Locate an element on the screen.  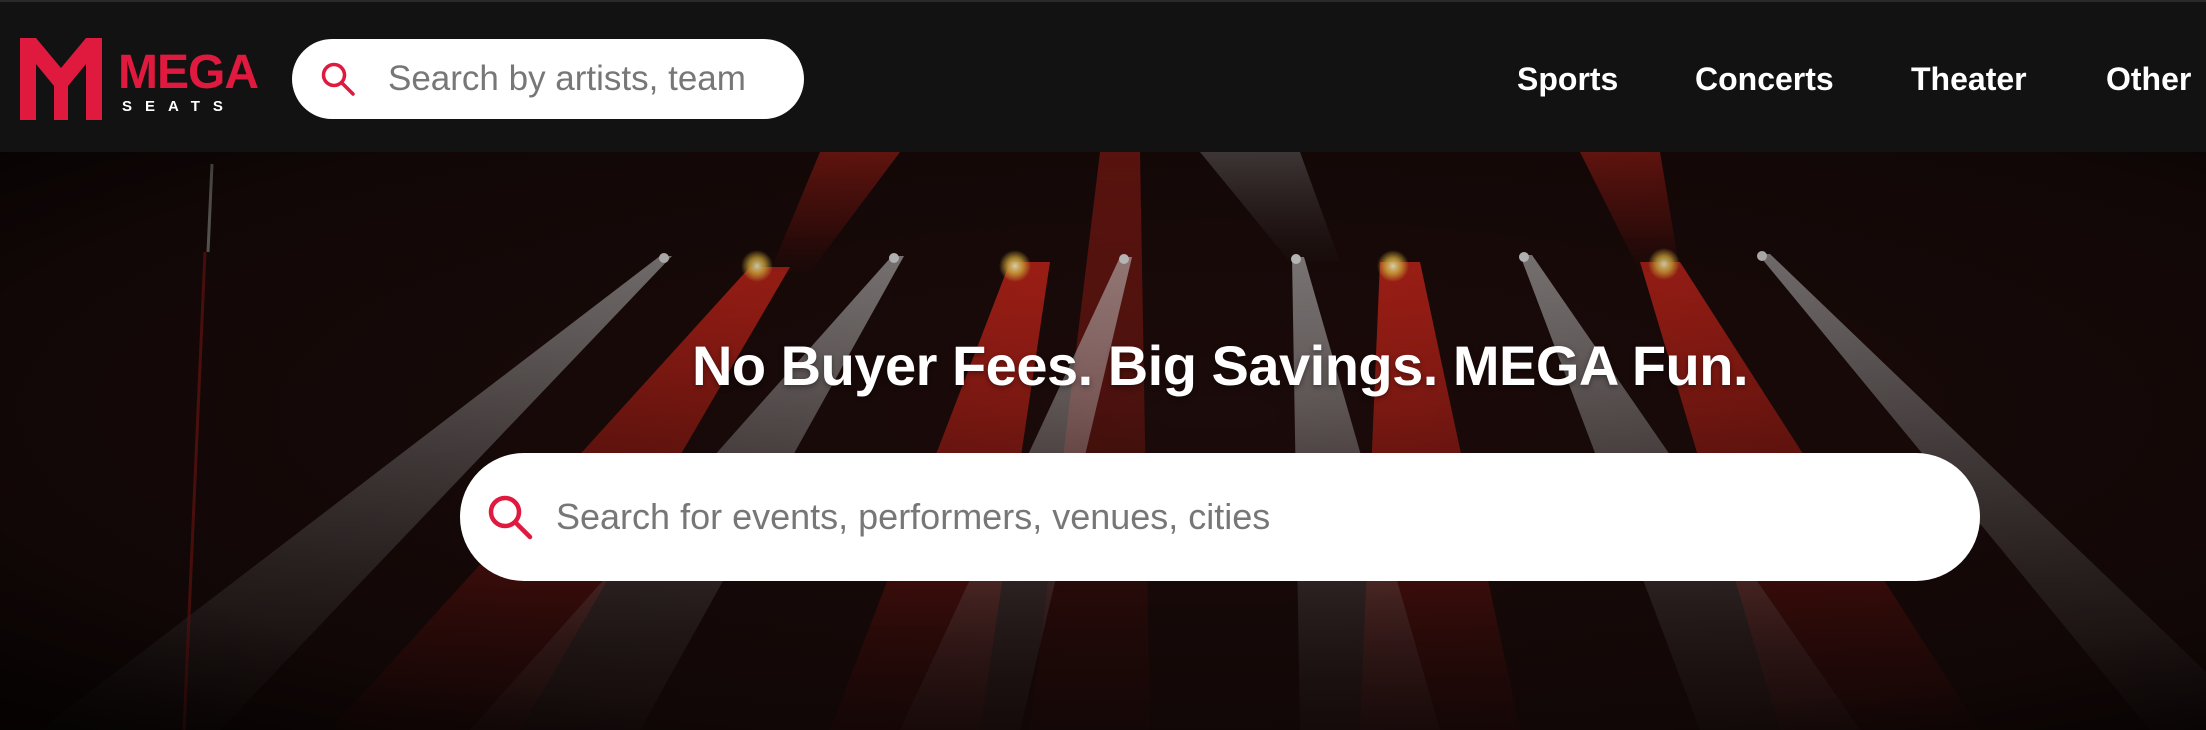
nav-concerts: Concerts is located at coordinates (1764, 79).